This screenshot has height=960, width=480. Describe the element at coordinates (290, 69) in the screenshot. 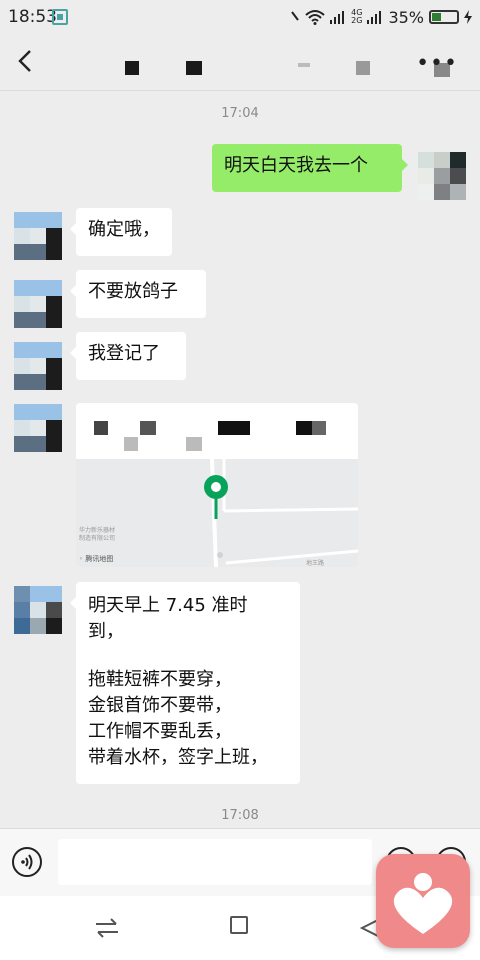

I see `chat-title-redacted` at that location.